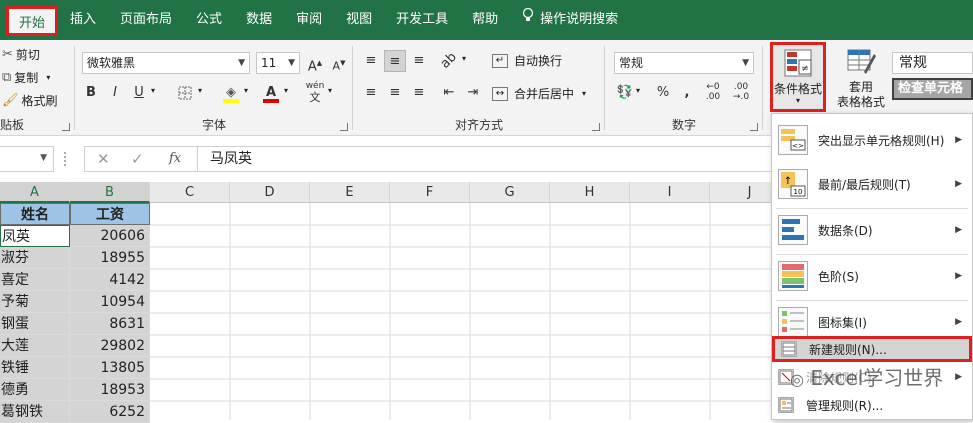  Describe the element at coordinates (430, 192) in the screenshot. I see `column-header-f: F` at that location.